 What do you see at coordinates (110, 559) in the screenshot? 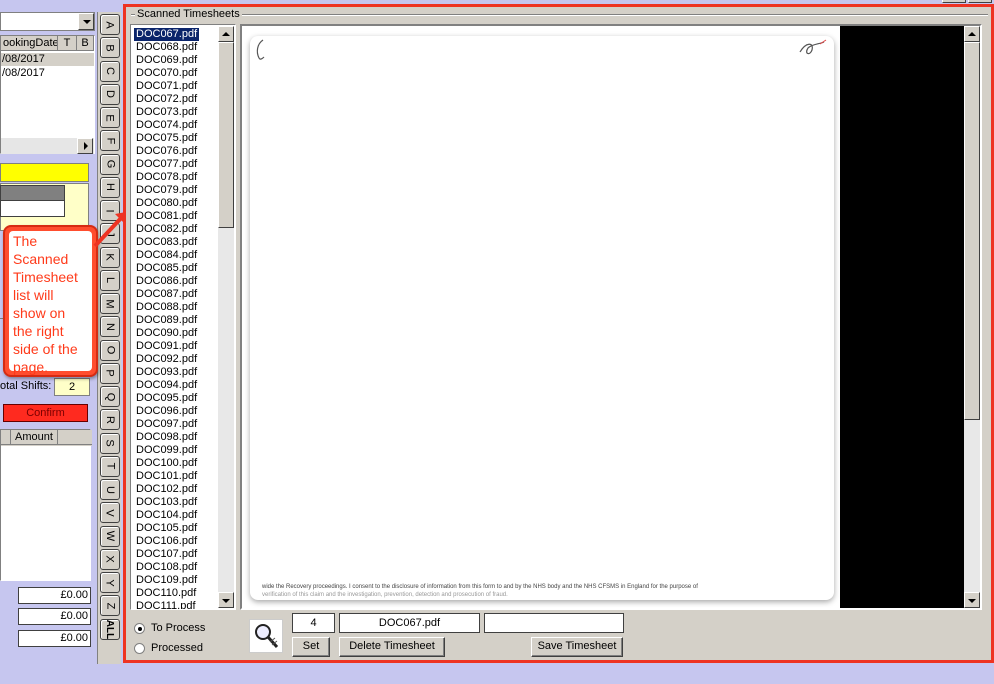
I see `alpha-tab-x: X` at bounding box center [110, 559].